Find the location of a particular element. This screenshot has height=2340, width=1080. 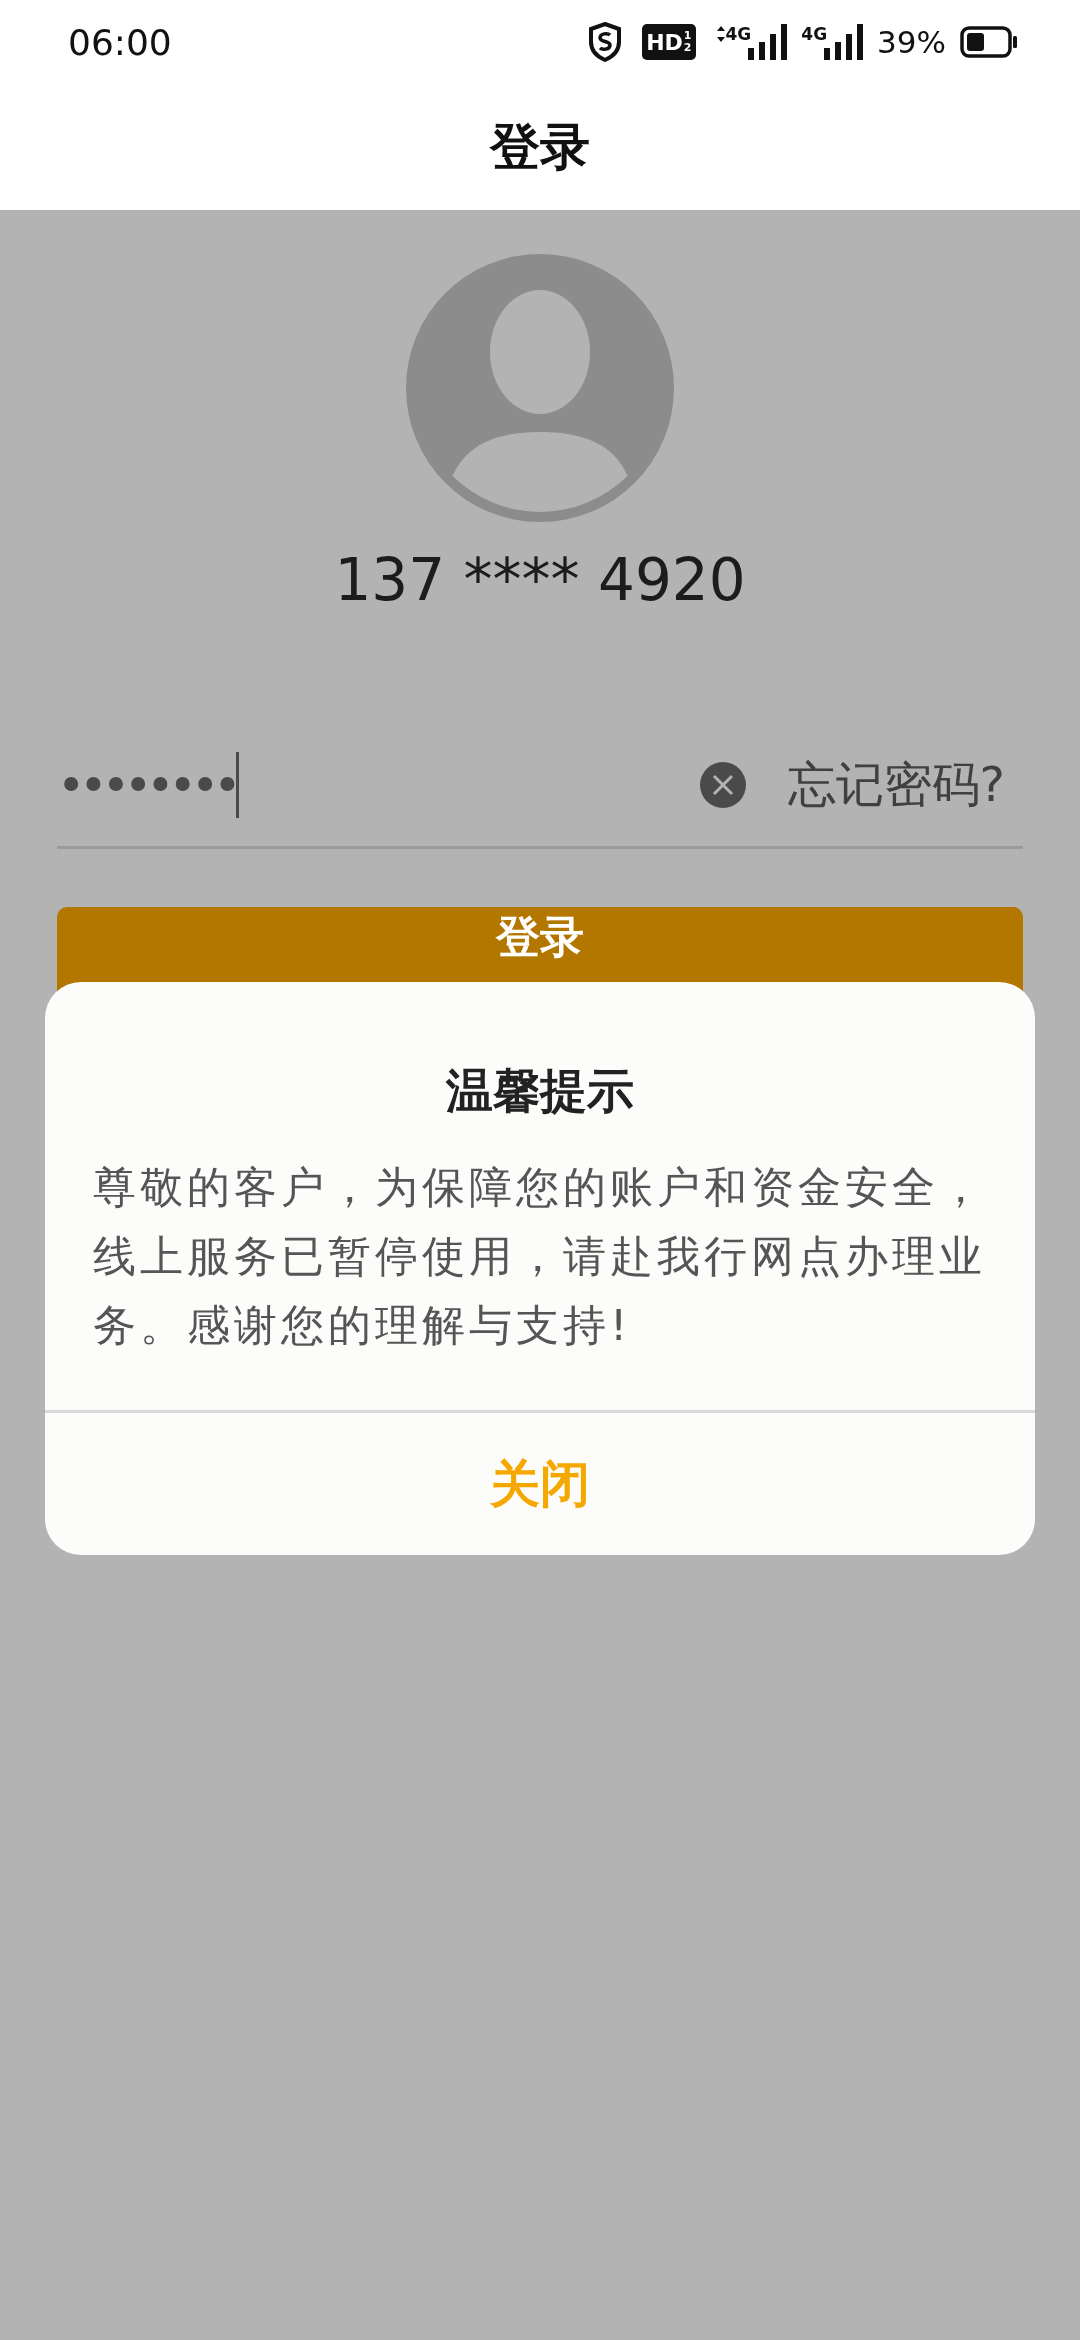

battery-icon is located at coordinates (989, 42).